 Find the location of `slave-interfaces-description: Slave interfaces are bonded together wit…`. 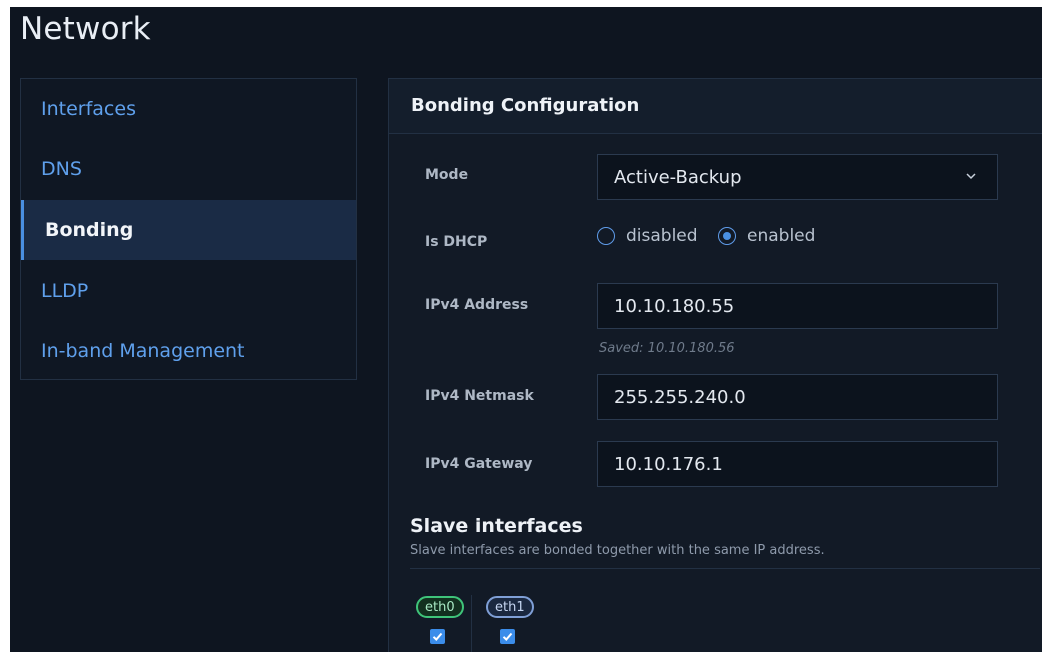

slave-interfaces-description: Slave interfaces are bonded together wit… is located at coordinates (617, 550).